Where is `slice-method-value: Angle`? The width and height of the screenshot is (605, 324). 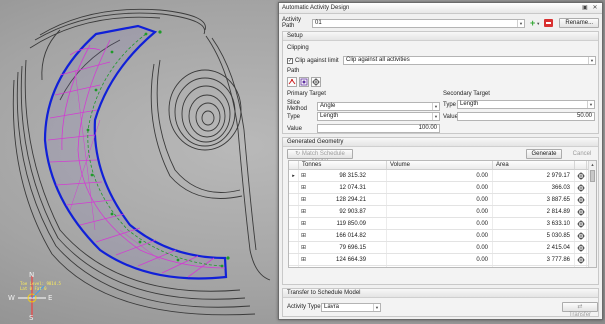
slice-method-value: Angle is located at coordinates (328, 105).